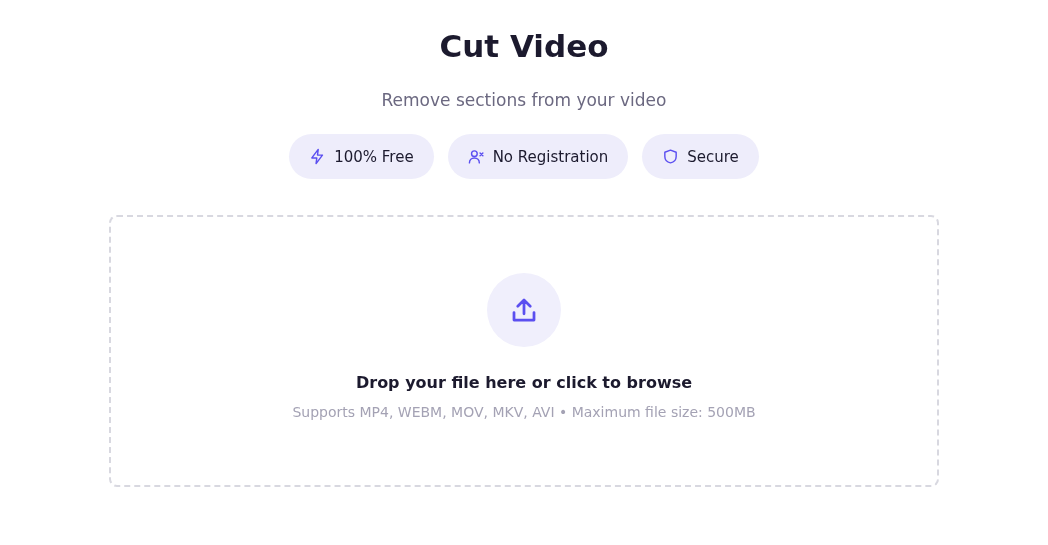  Describe the element at coordinates (524, 382) in the screenshot. I see `dropzone-prompt: Drop your file here or click to browse` at that location.